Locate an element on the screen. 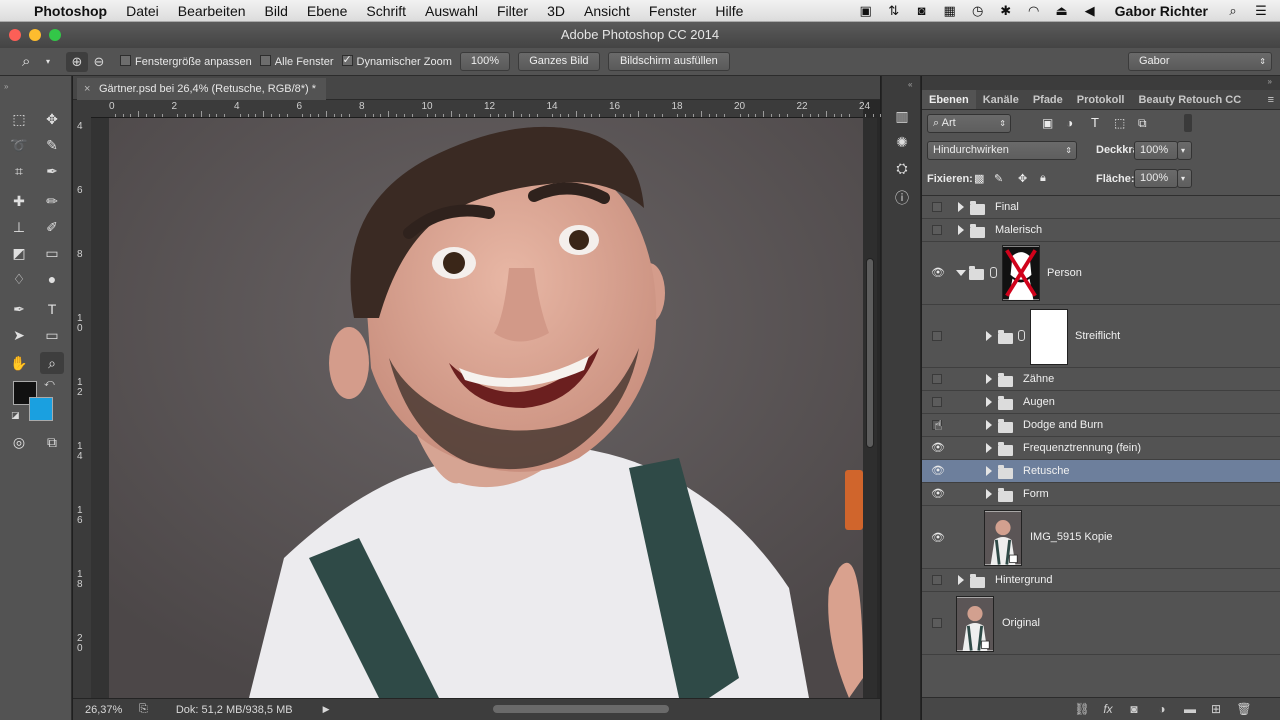  collapse-panel-icon: » is located at coordinates (1270, 81).